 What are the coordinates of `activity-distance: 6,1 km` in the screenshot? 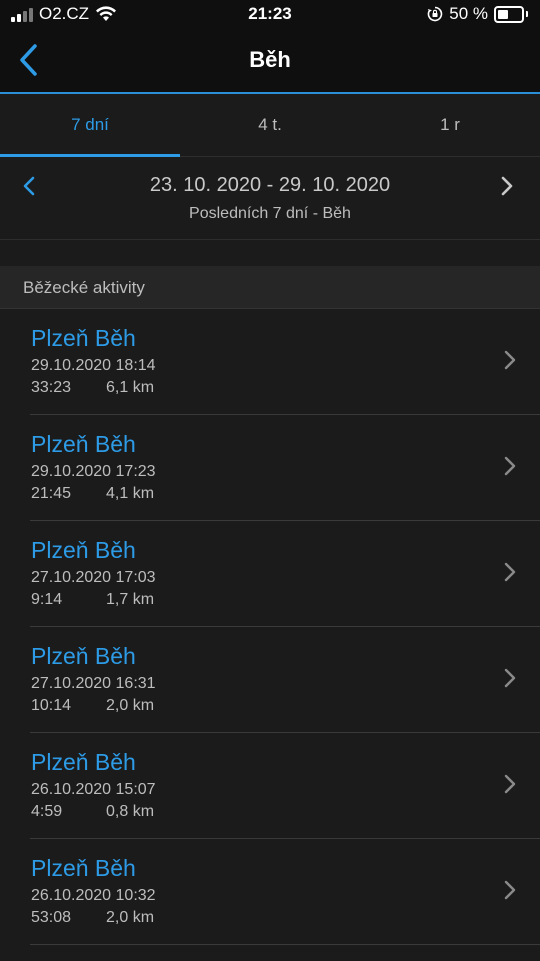 It's located at (130, 387).